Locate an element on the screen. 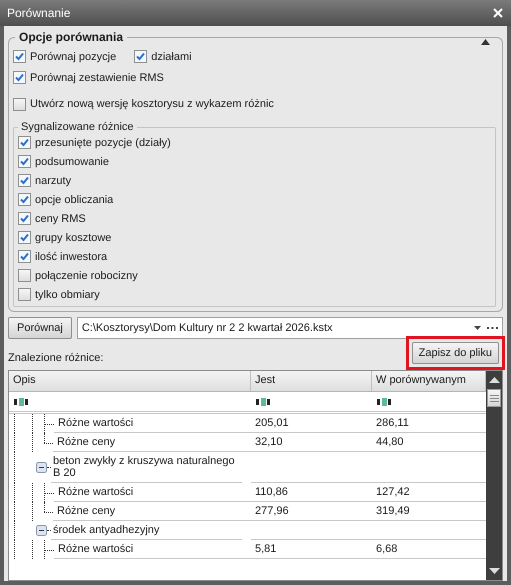  table-cell: 32,10 is located at coordinates (311, 442).